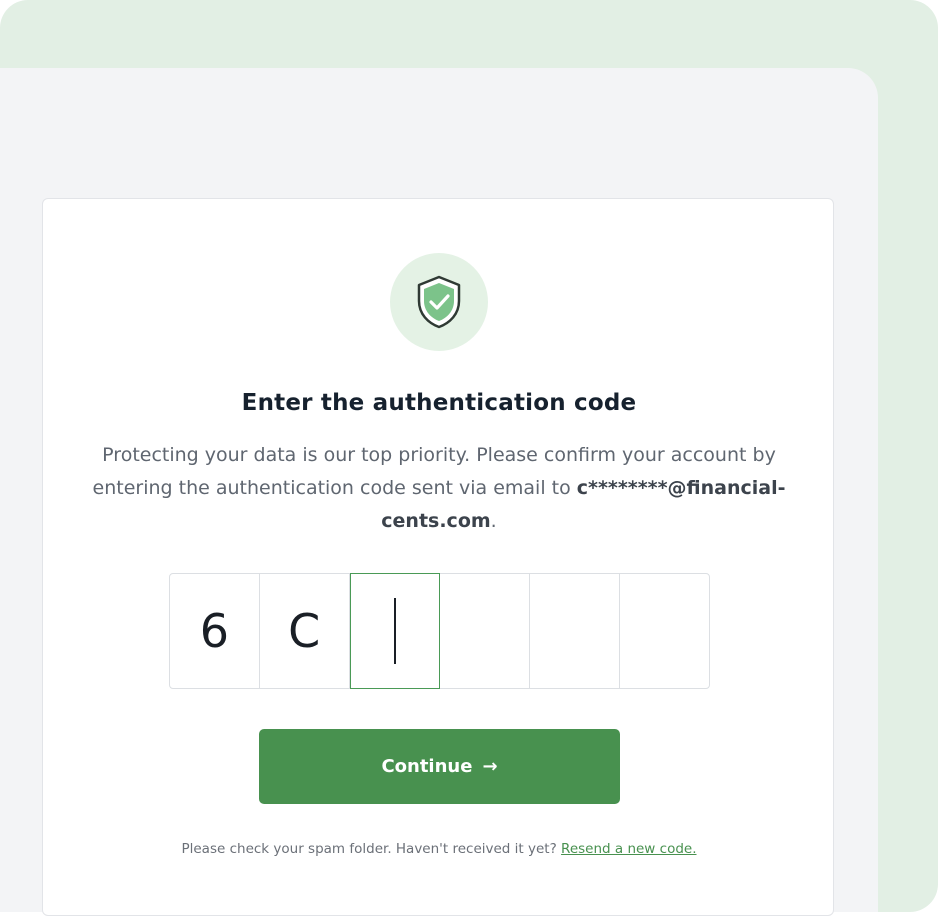  I want to click on description-period: ., so click(493, 521).